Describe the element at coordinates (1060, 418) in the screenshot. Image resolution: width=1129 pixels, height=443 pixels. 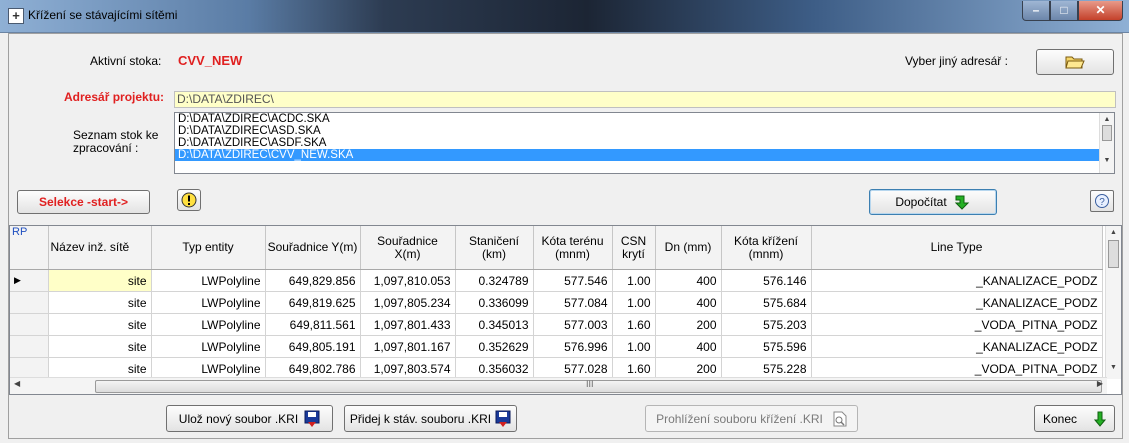
I see `close-label: Konec` at that location.